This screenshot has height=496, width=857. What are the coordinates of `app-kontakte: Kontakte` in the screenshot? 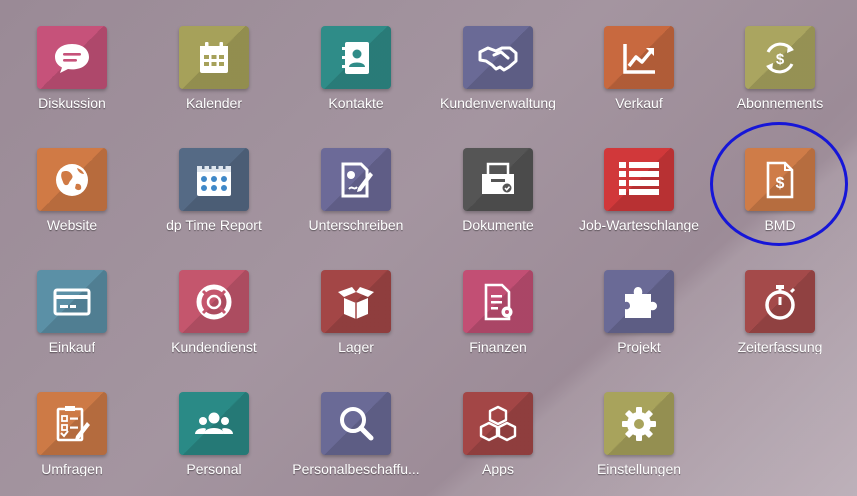 It's located at (356, 55).